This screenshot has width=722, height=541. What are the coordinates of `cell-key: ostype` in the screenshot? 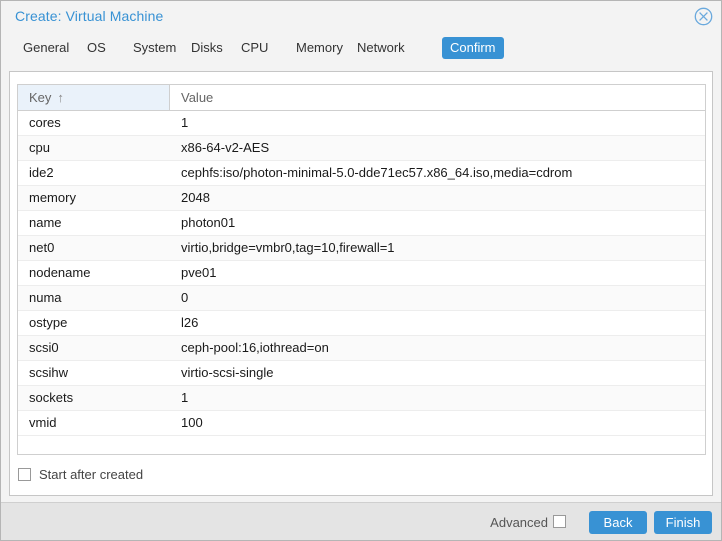 It's located at (48, 322).